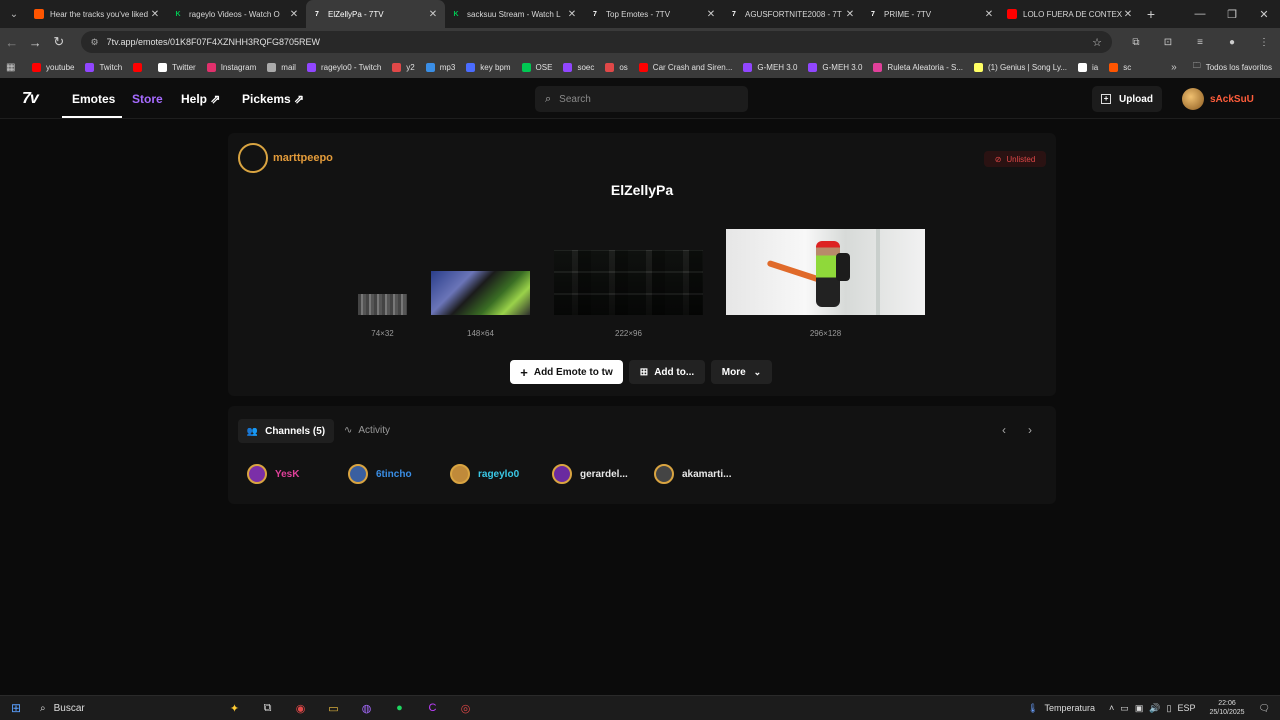 Image resolution: width=1280 pixels, height=720 pixels. What do you see at coordinates (1174, 67) in the screenshot?
I see `bookmarks-overflow-icon: »` at bounding box center [1174, 67].